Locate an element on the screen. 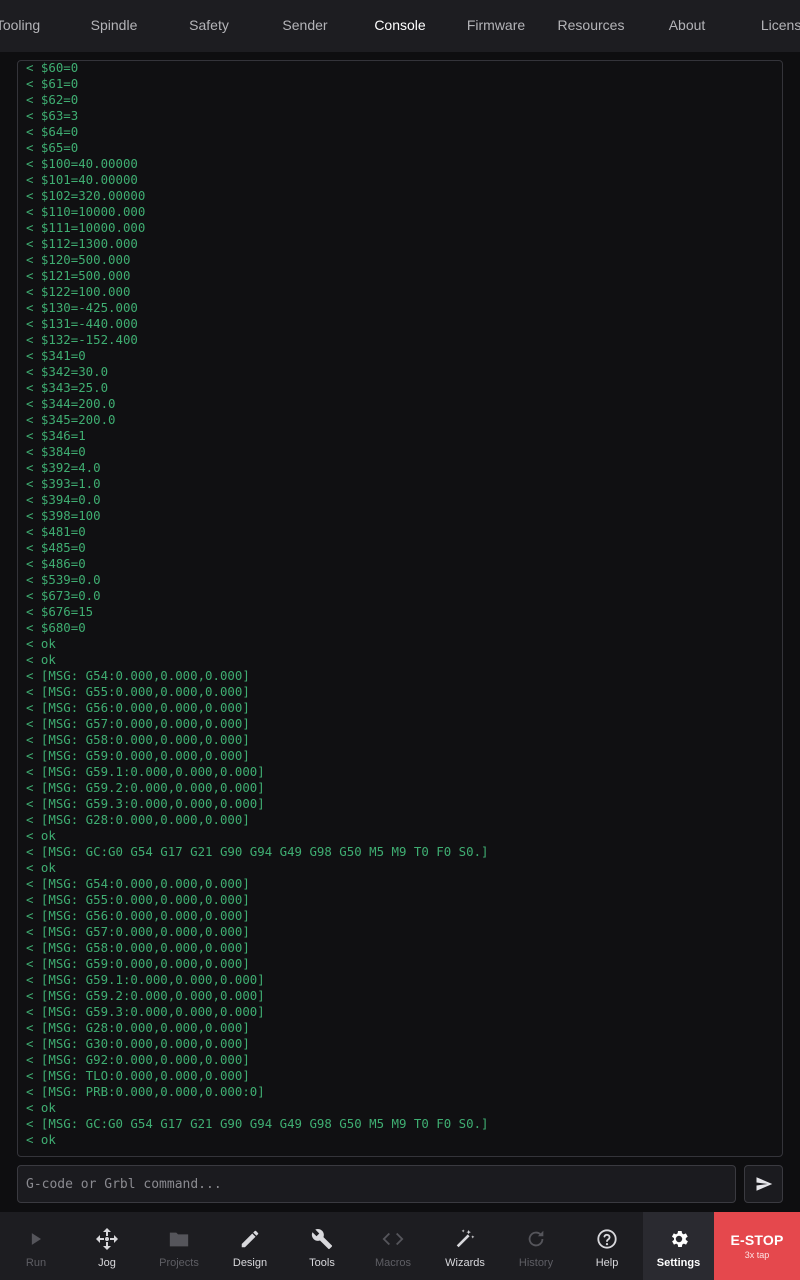 This screenshot has width=800, height=1280. estop-button: E-STOP 3x tap is located at coordinates (757, 1246).